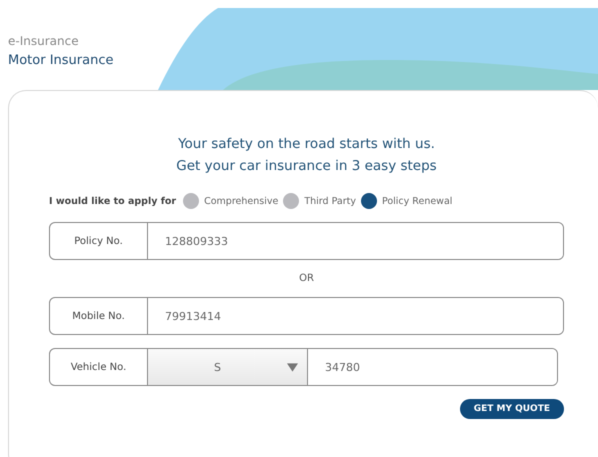 The image size is (598, 457). I want to click on or-separator: OR, so click(306, 278).